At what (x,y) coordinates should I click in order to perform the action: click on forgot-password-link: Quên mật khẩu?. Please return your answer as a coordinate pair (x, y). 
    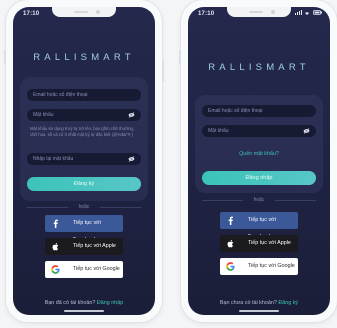
    Looking at the image, I should click on (259, 154).